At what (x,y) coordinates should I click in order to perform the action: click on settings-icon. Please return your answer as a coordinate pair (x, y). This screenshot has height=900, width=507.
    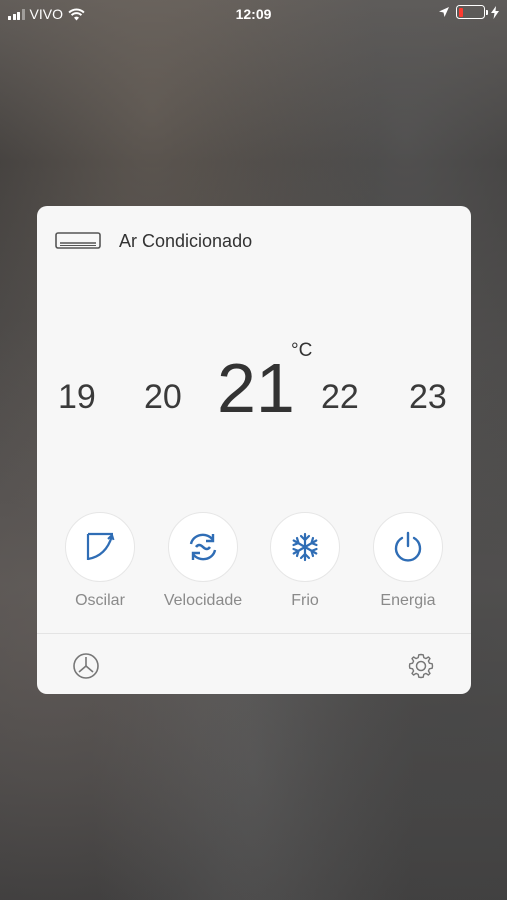
    Looking at the image, I should click on (421, 666).